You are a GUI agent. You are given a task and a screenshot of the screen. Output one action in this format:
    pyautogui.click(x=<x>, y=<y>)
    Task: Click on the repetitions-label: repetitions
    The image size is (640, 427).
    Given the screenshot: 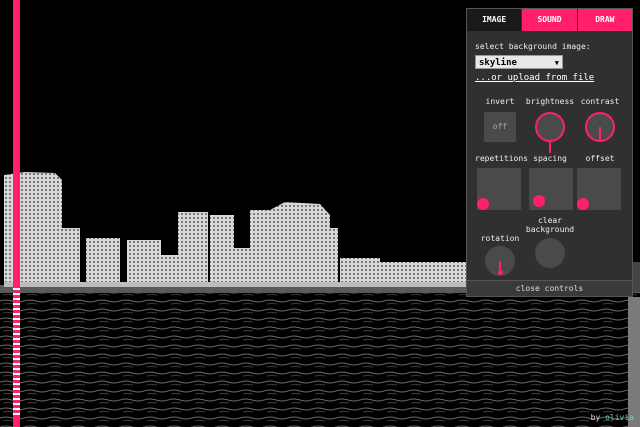 What is the action you would take?
    pyautogui.click(x=501, y=158)
    